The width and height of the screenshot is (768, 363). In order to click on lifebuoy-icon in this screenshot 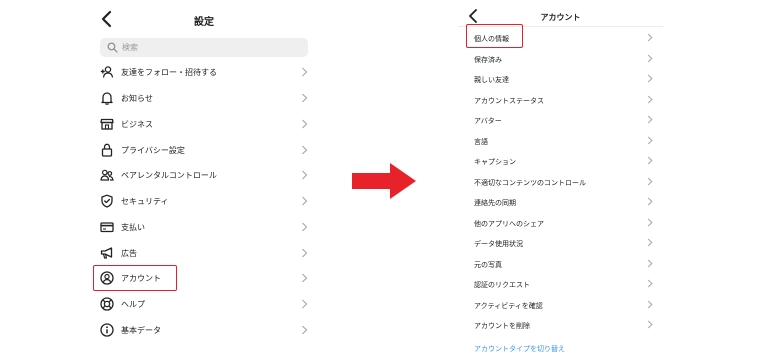, I will do `click(107, 304)`.